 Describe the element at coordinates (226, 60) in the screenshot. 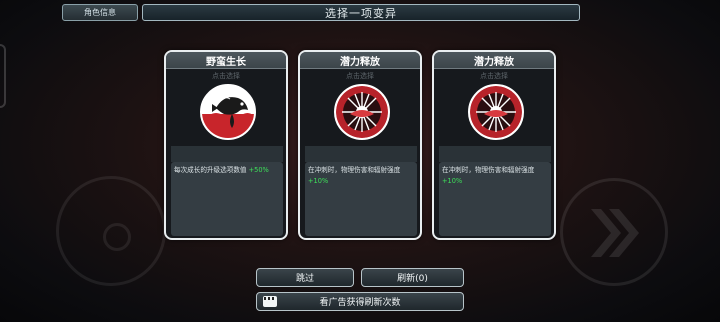

I see `card-title: 野蛮生长` at that location.